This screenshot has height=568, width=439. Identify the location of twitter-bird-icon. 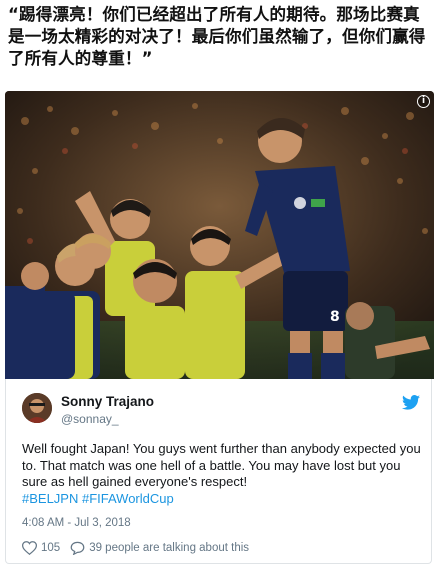
(411, 402).